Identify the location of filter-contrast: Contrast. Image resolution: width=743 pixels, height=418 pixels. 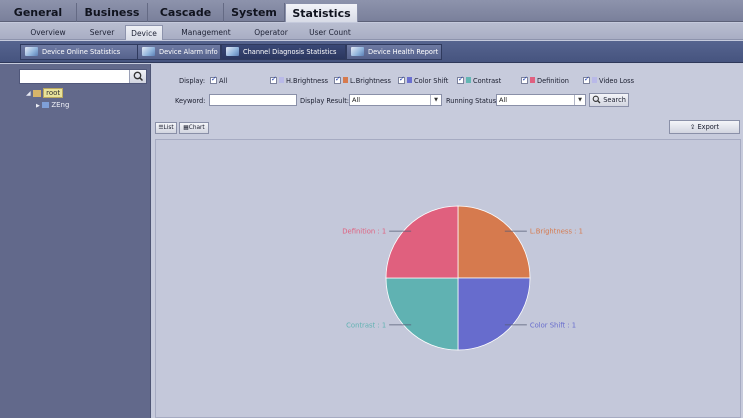
(479, 80).